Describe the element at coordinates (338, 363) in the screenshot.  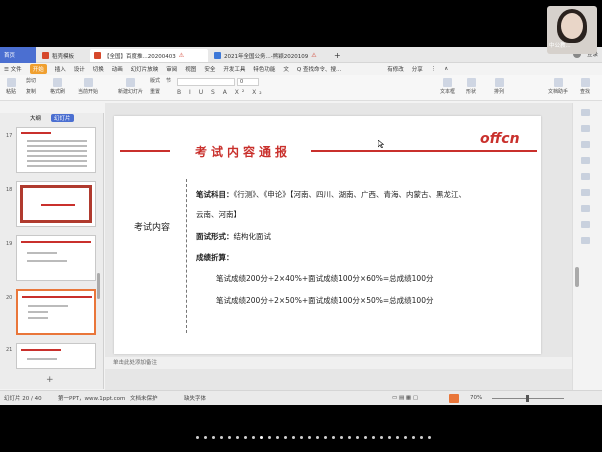
I see `notes-pane: 单击此处添加备注` at that location.